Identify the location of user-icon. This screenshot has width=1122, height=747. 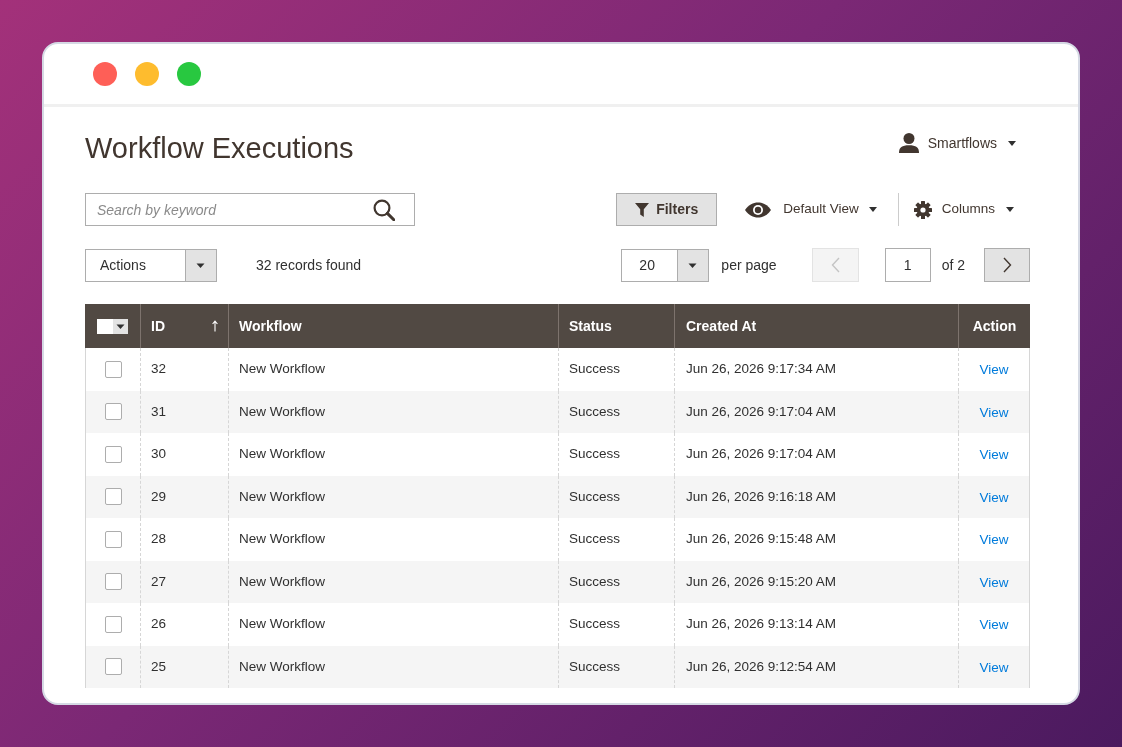
(908, 143).